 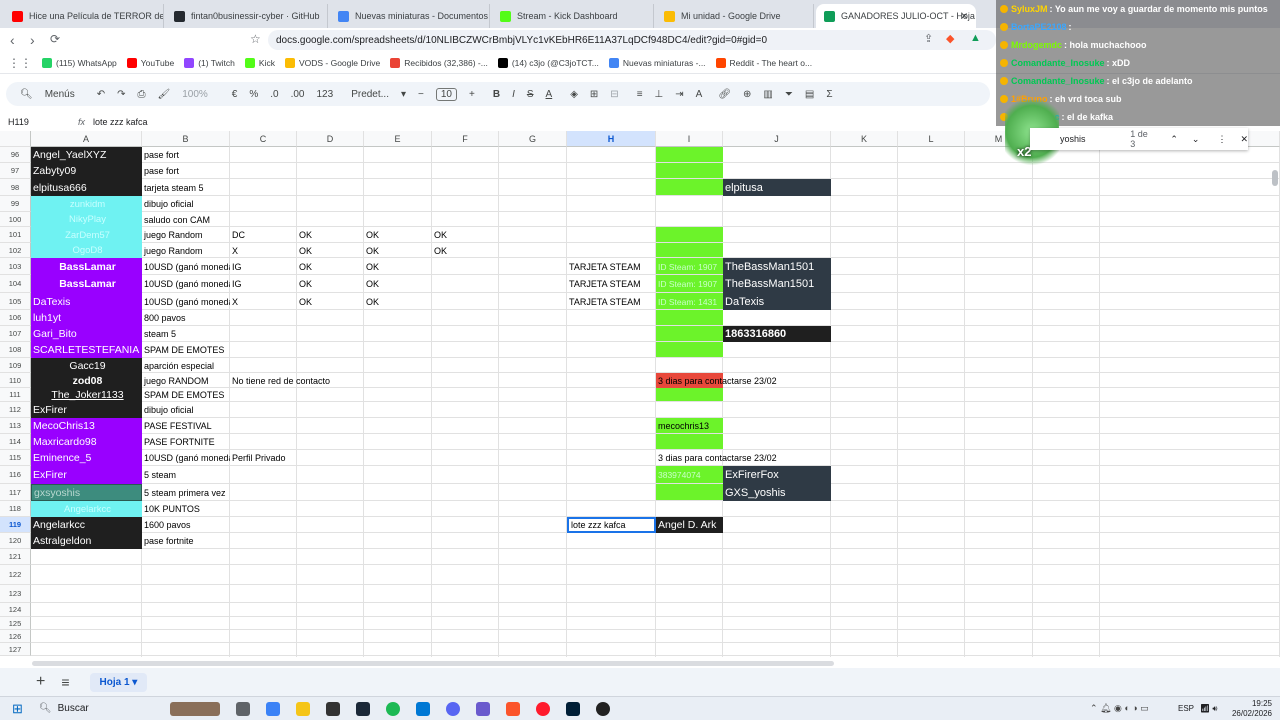 What do you see at coordinates (15, 636) in the screenshot?
I see `row-header: 126` at bounding box center [15, 636].